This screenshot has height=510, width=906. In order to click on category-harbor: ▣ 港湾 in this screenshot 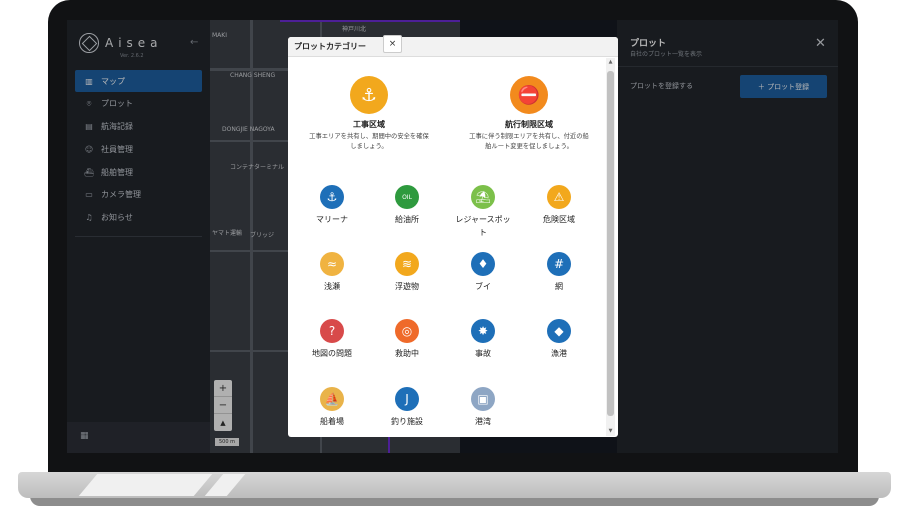, I will do `click(483, 407)`.